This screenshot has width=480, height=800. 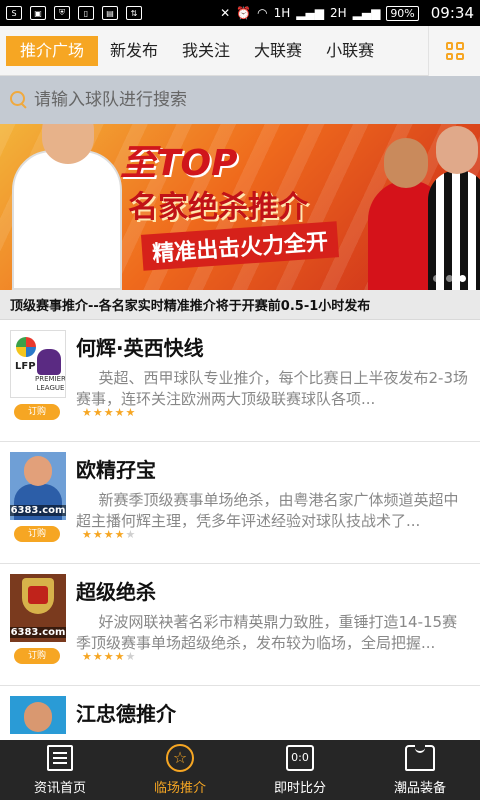 I want to click on image-notification-icon: ▣, so click(x=38, y=13).